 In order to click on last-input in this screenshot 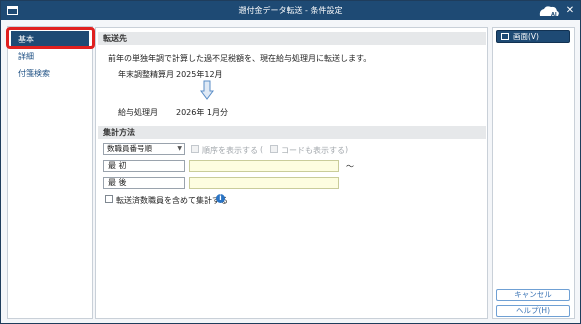, I will do `click(264, 183)`.